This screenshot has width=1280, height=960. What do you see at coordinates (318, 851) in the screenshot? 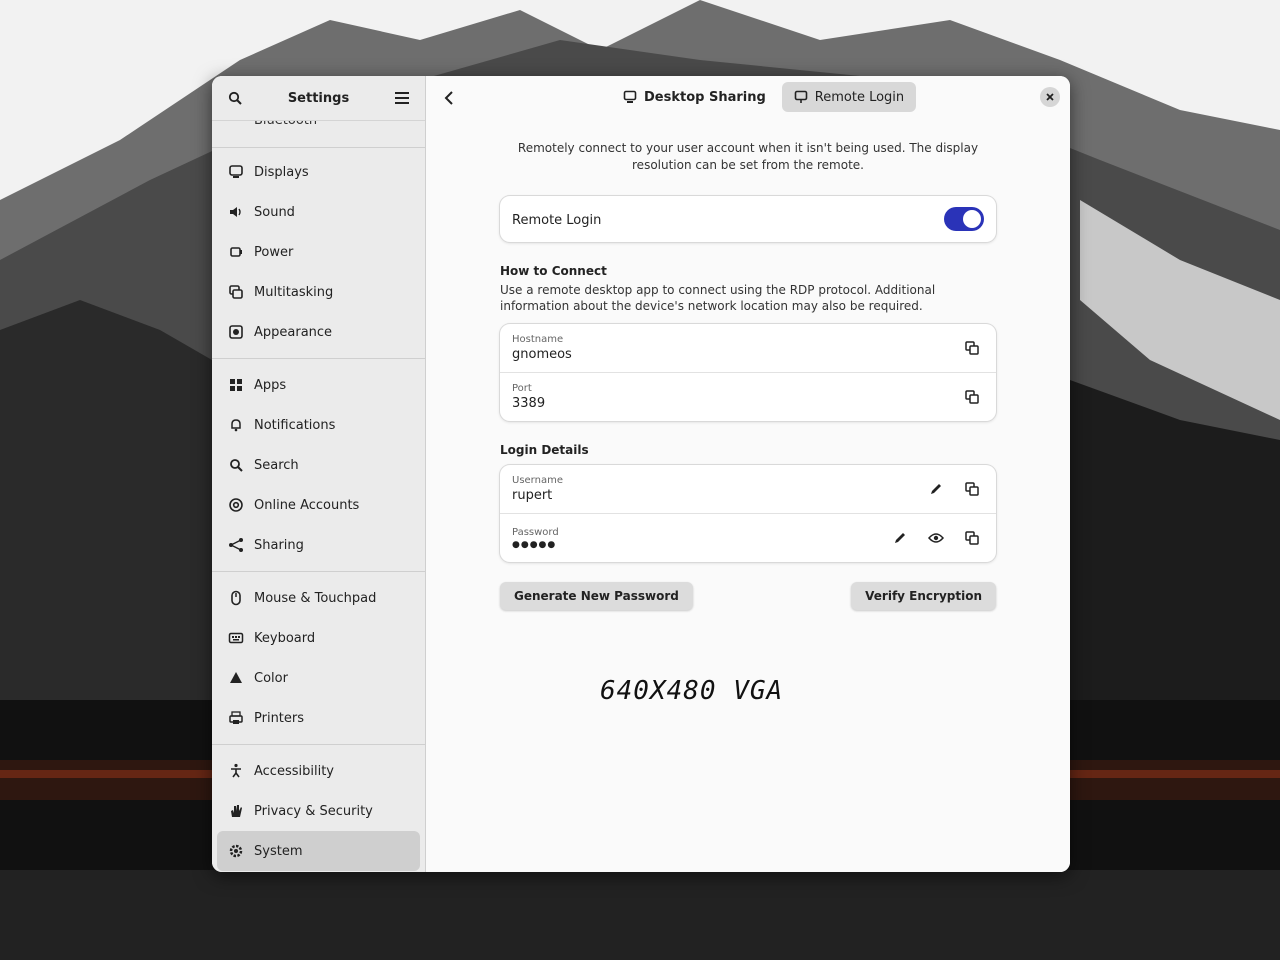
I see `sidebar-item-system: System` at bounding box center [318, 851].